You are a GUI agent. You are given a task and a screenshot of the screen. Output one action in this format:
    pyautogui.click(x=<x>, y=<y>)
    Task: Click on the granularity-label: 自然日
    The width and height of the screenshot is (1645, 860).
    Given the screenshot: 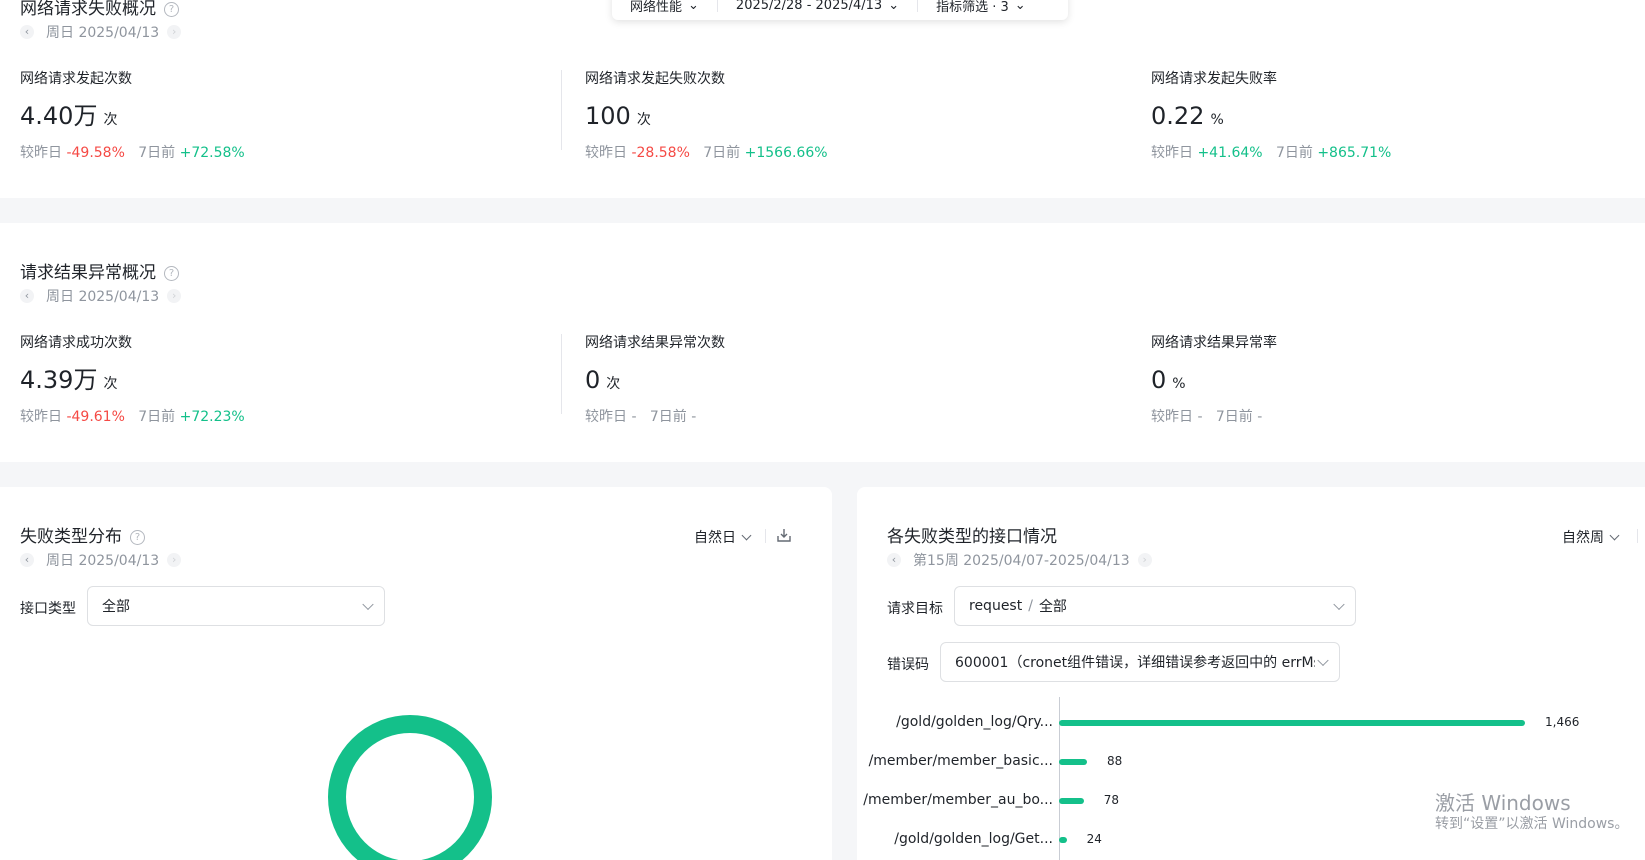 What is the action you would take?
    pyautogui.click(x=715, y=538)
    